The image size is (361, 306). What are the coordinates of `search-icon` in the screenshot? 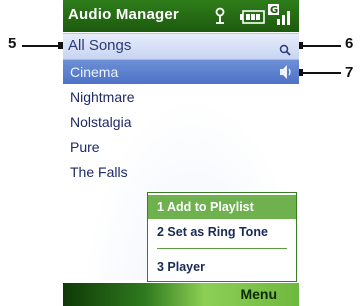 It's located at (285, 50).